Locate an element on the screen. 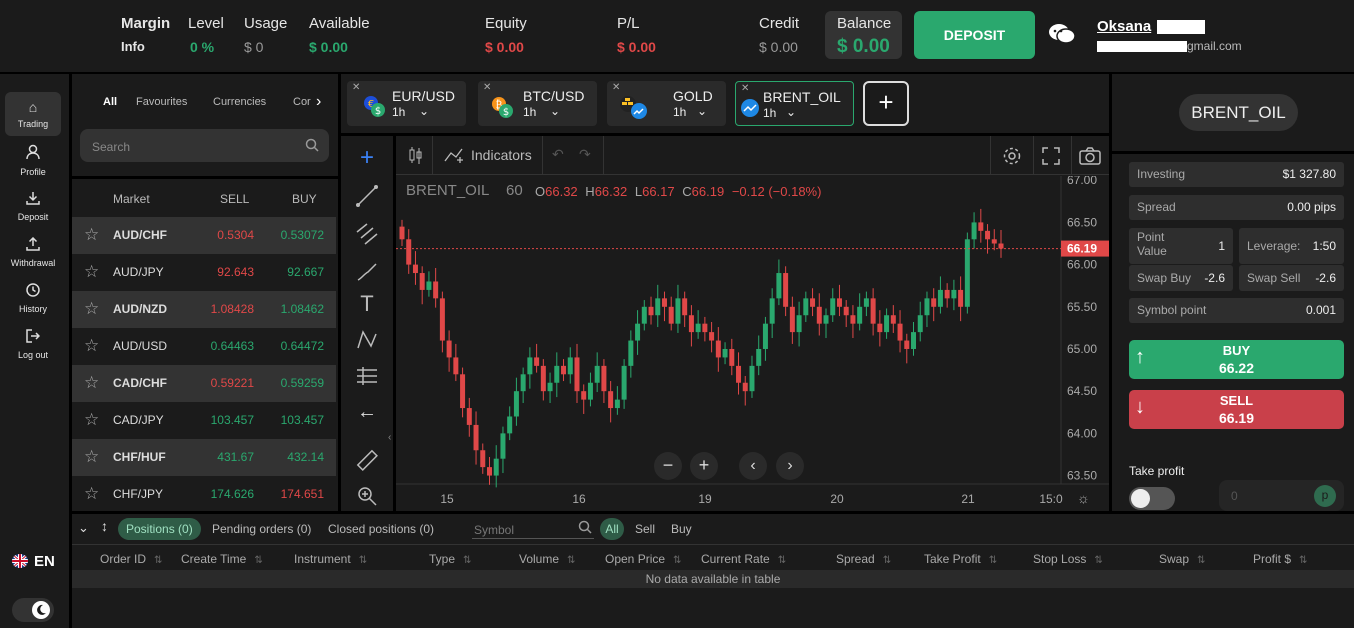 The width and height of the screenshot is (1354, 628). market-row: ☆ AUD/JPY 92.643 92.667 is located at coordinates (204, 272).